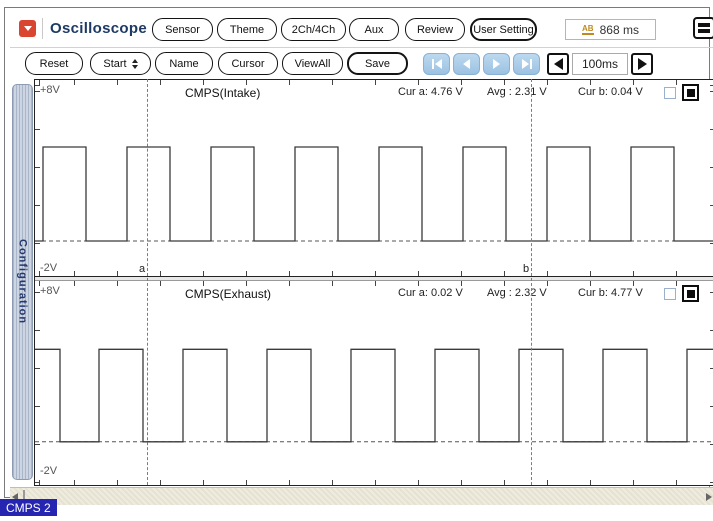  I want to click on start-button: Start, so click(120, 63).